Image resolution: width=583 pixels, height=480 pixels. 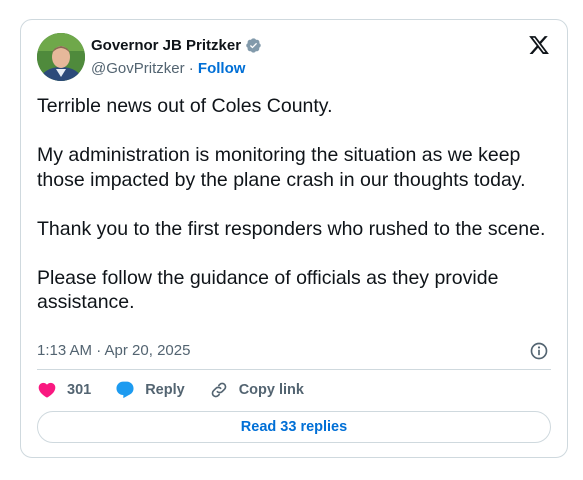 I want to click on like-button: 301, so click(x=64, y=390).